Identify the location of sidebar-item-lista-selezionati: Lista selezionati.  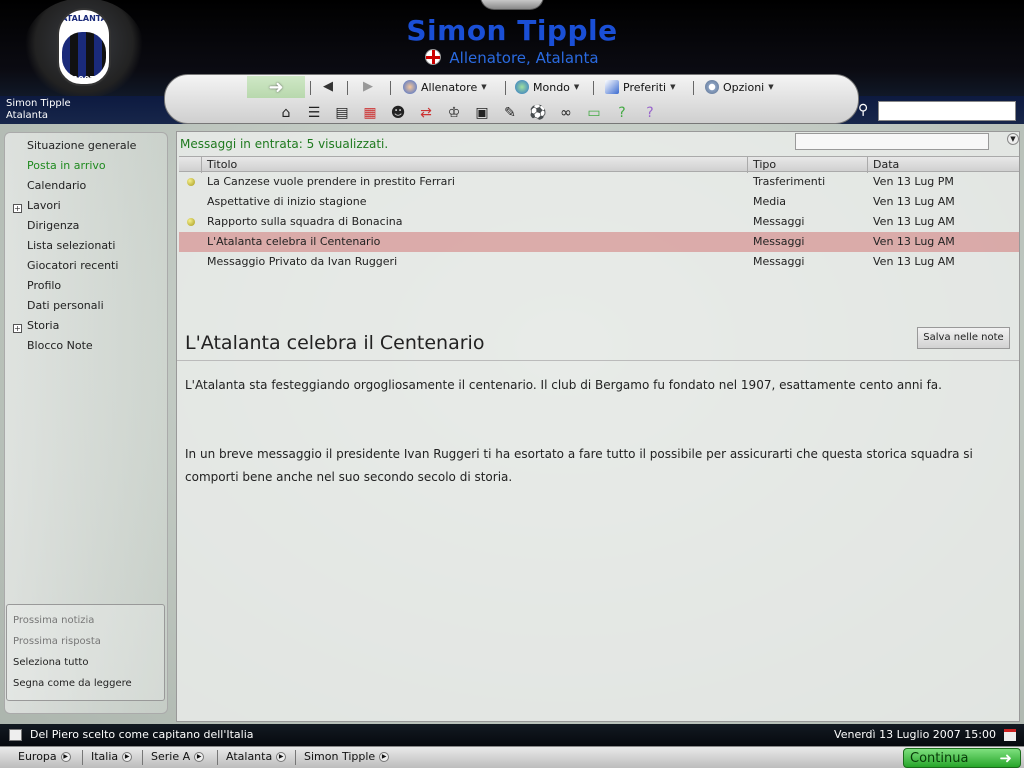
(71, 245).